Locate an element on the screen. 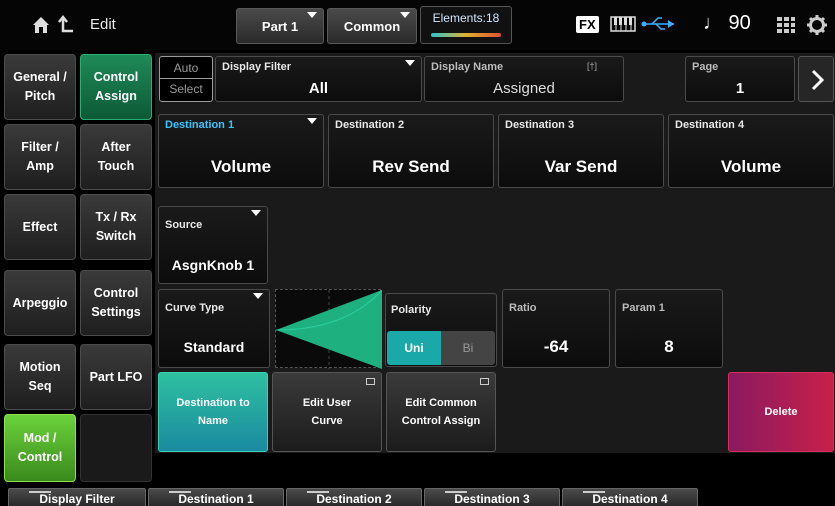 This screenshot has height=506, width=835. delete-button: Delete is located at coordinates (781, 412).